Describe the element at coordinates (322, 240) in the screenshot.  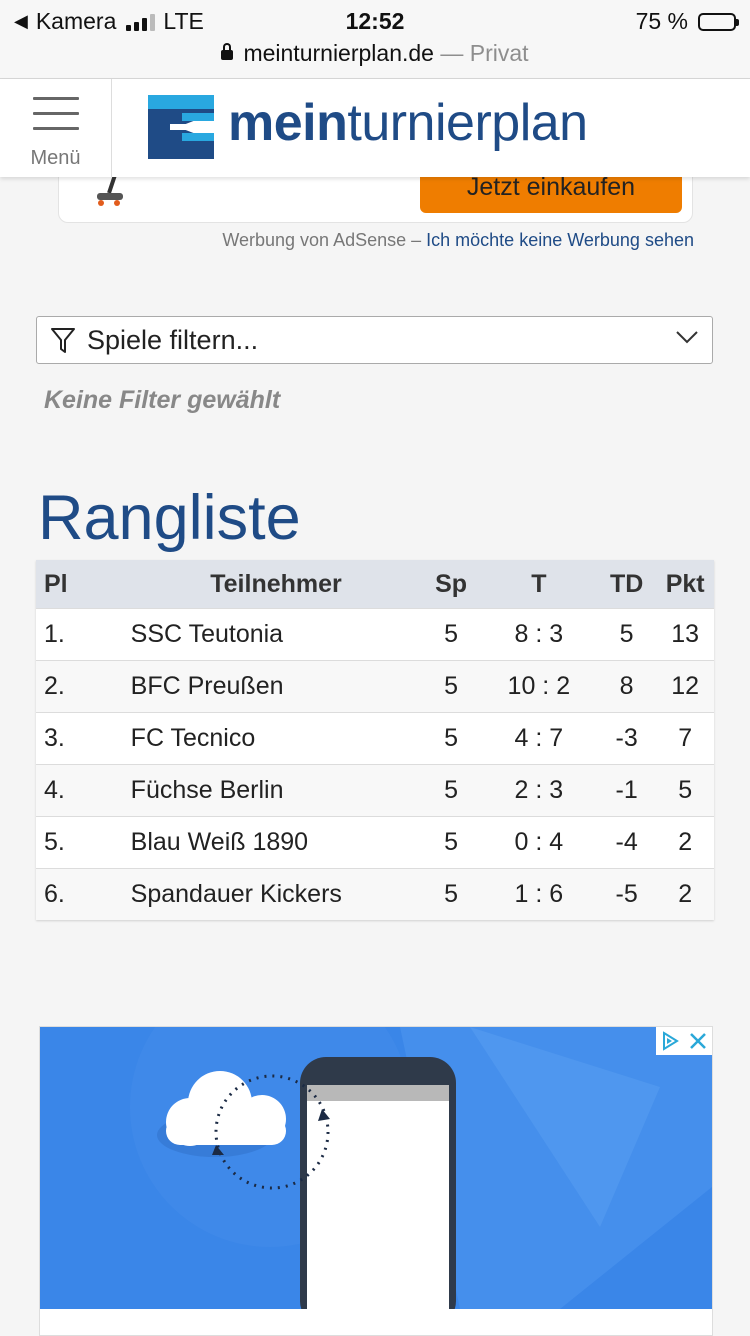
I see `adsense-prefix: Werbung von AdSense –` at that location.